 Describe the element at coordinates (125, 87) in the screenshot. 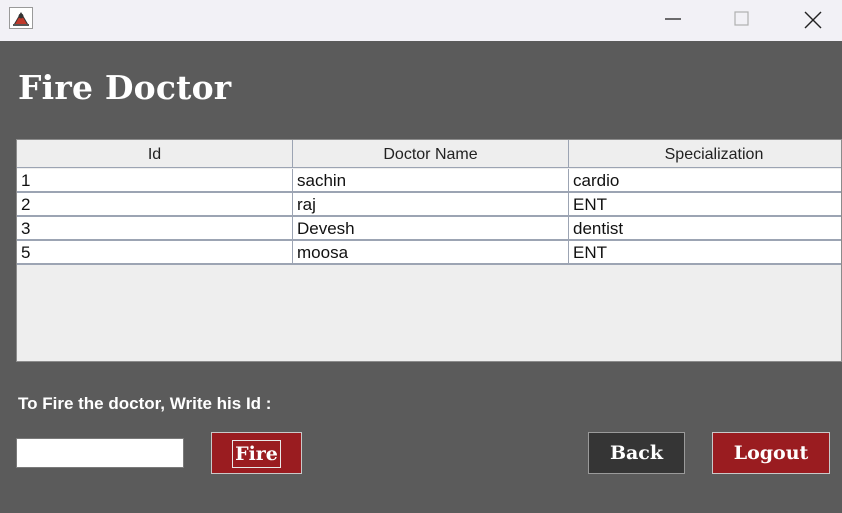

I see `page-title: Fire Doctor` at that location.